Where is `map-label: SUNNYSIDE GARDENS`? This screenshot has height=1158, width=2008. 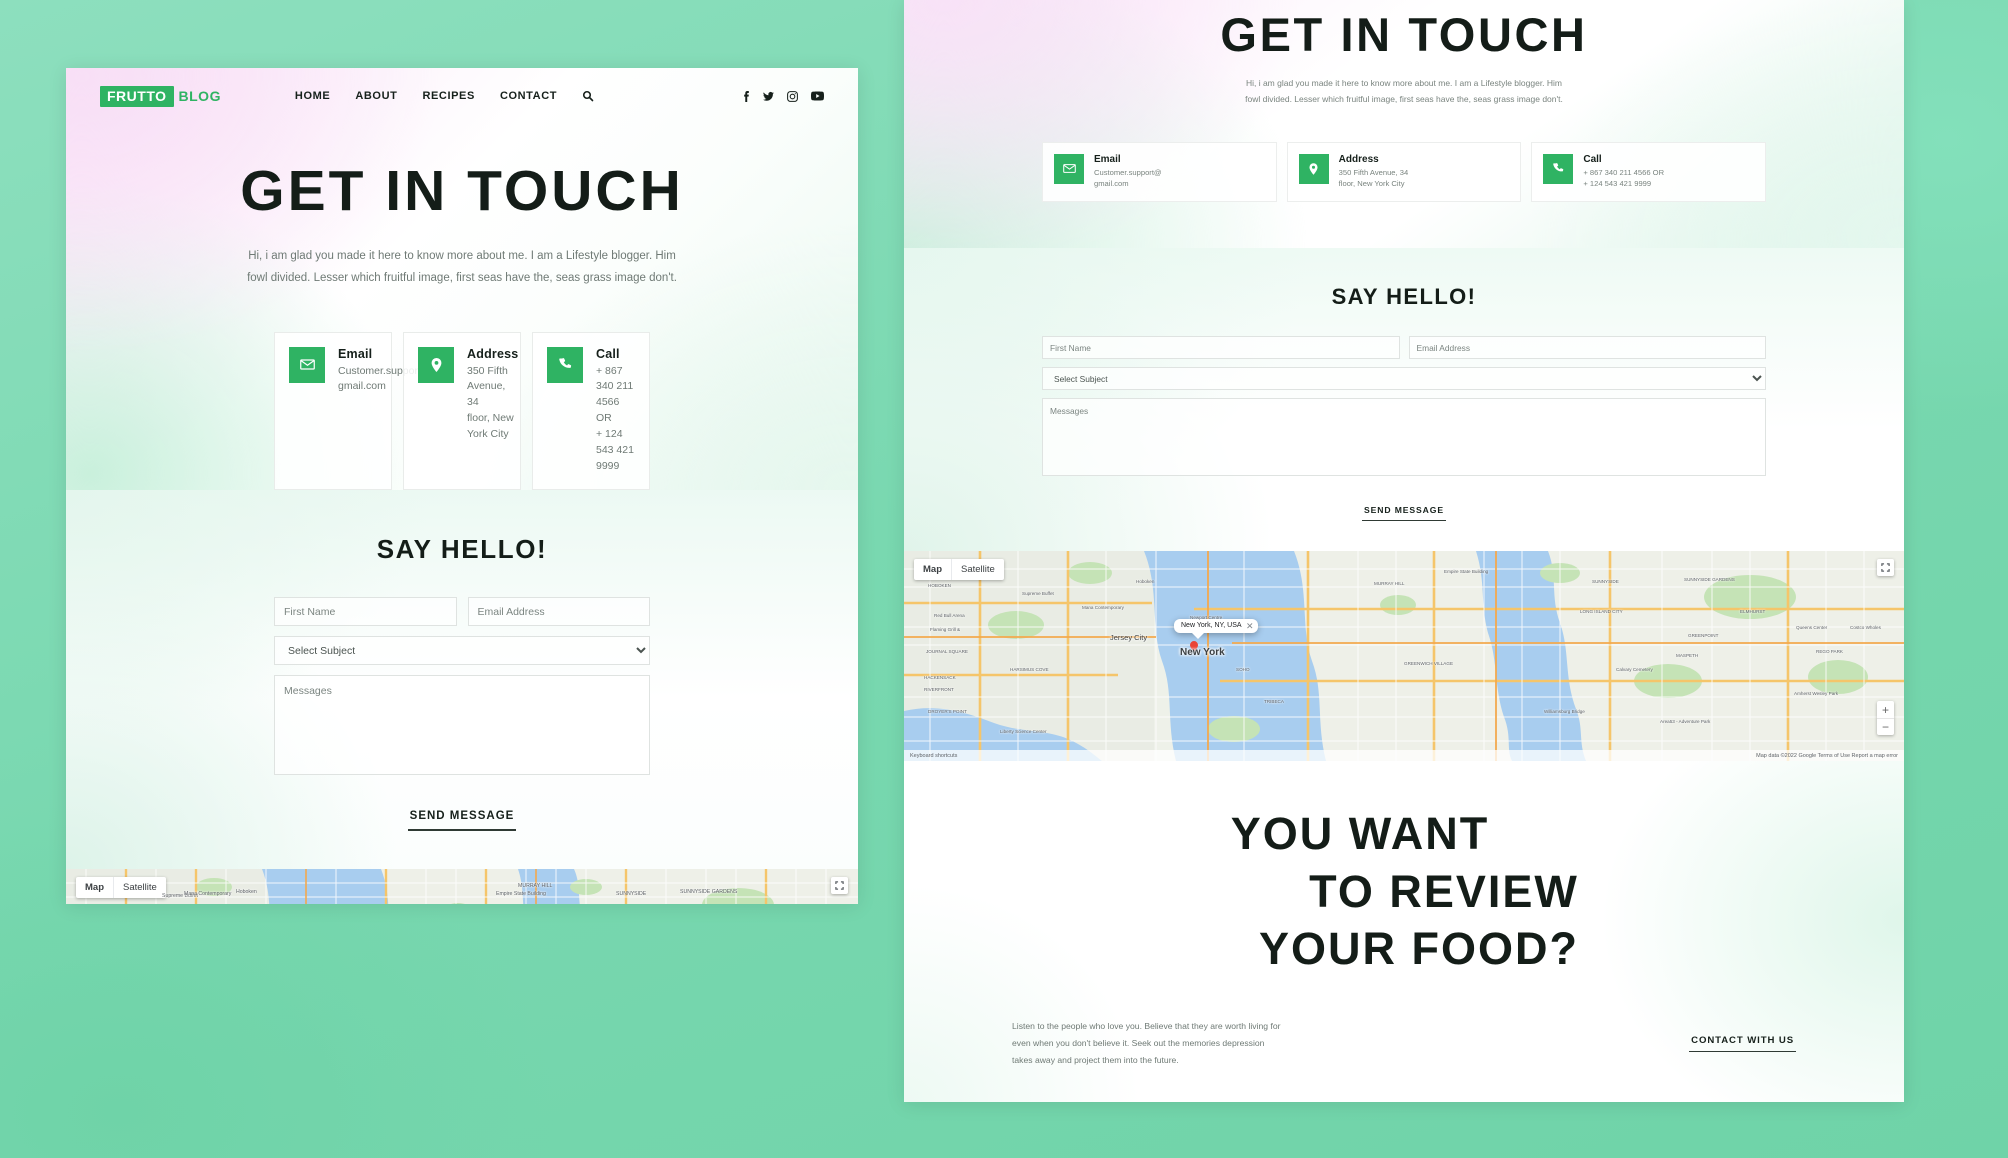
map-label: SUNNYSIDE GARDENS is located at coordinates (709, 892).